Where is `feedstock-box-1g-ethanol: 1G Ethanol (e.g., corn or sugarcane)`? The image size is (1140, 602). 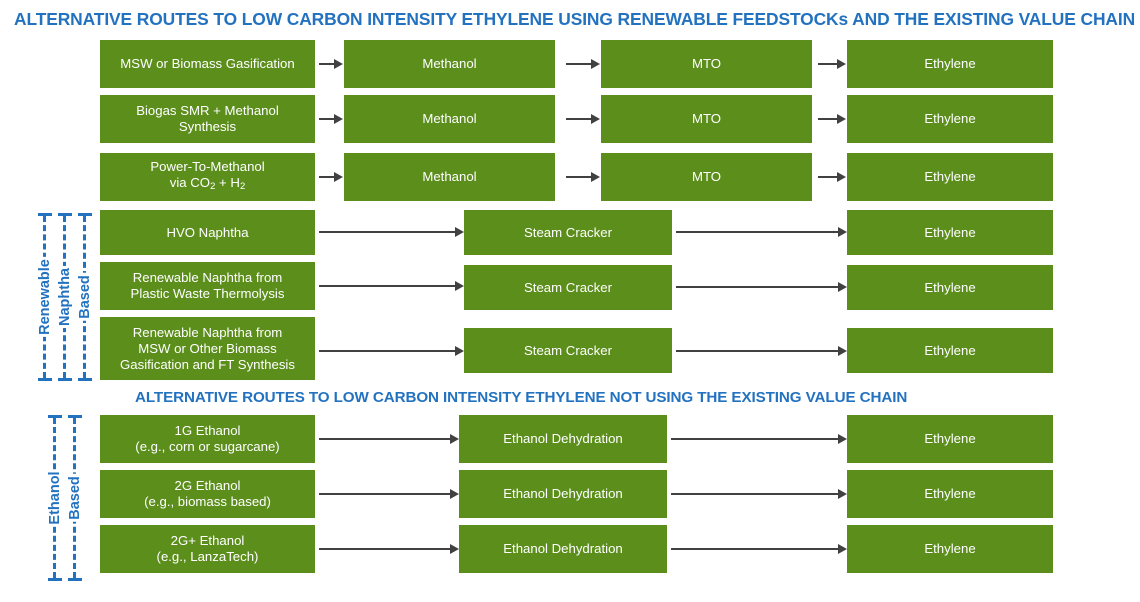
feedstock-box-1g-ethanol: 1G Ethanol (e.g., corn or sugarcane) is located at coordinates (207, 439).